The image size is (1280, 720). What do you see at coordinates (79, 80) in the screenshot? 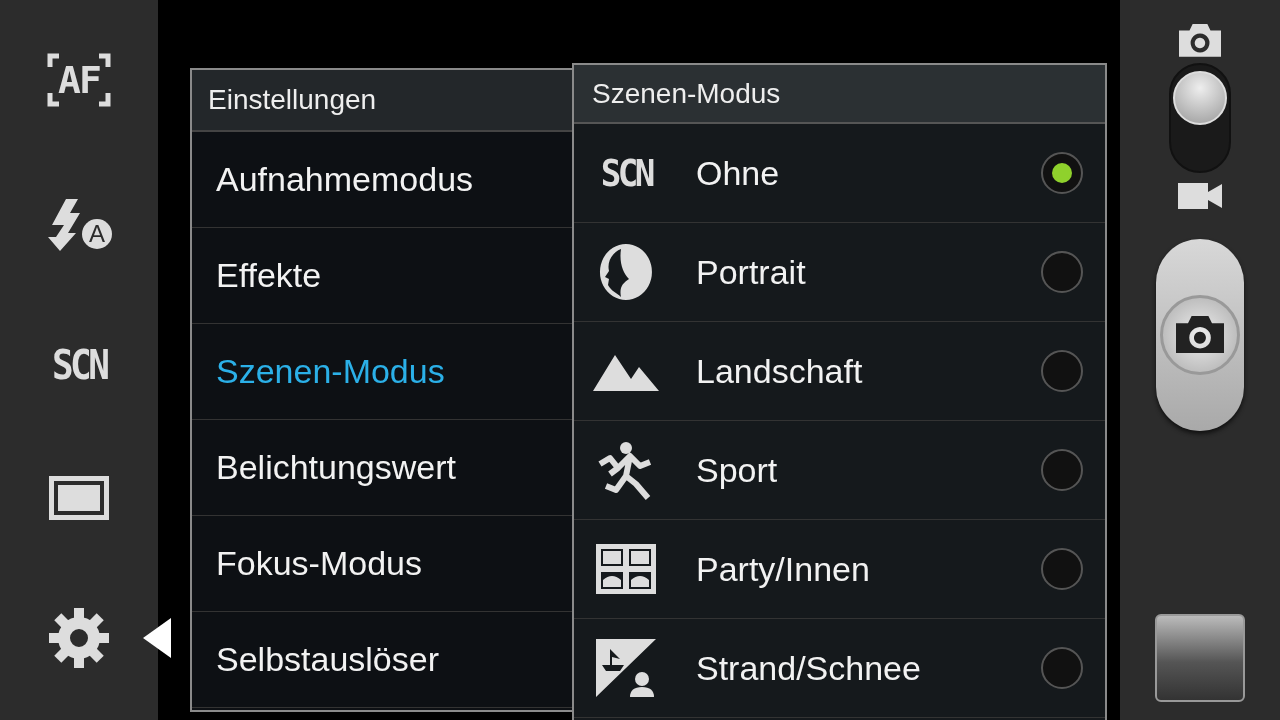
I see `autofocus-button: AF` at bounding box center [79, 80].